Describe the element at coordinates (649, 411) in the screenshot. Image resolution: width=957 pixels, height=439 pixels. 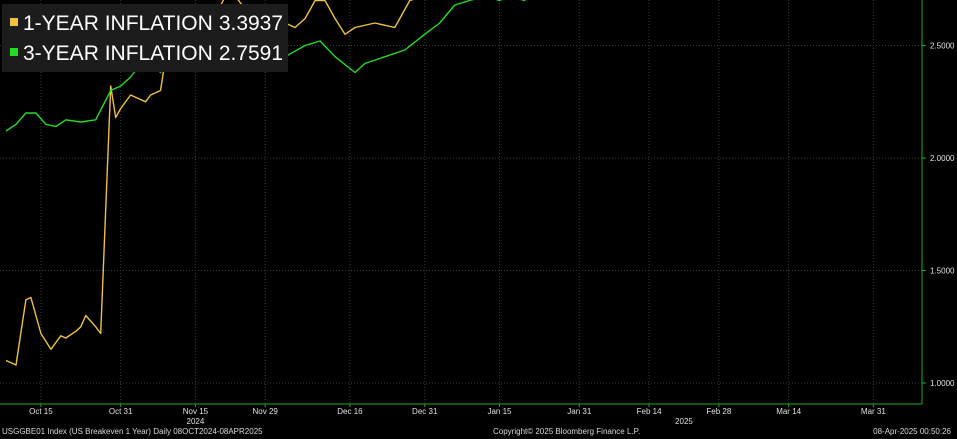
I see `x-tick-label: Feb 14` at that location.